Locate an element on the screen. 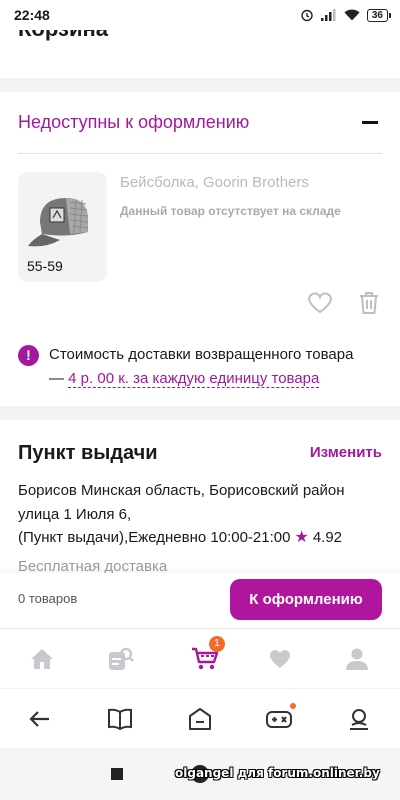 Image resolution: width=400 pixels, height=800 pixels. games-notification-dot is located at coordinates (293, 706).